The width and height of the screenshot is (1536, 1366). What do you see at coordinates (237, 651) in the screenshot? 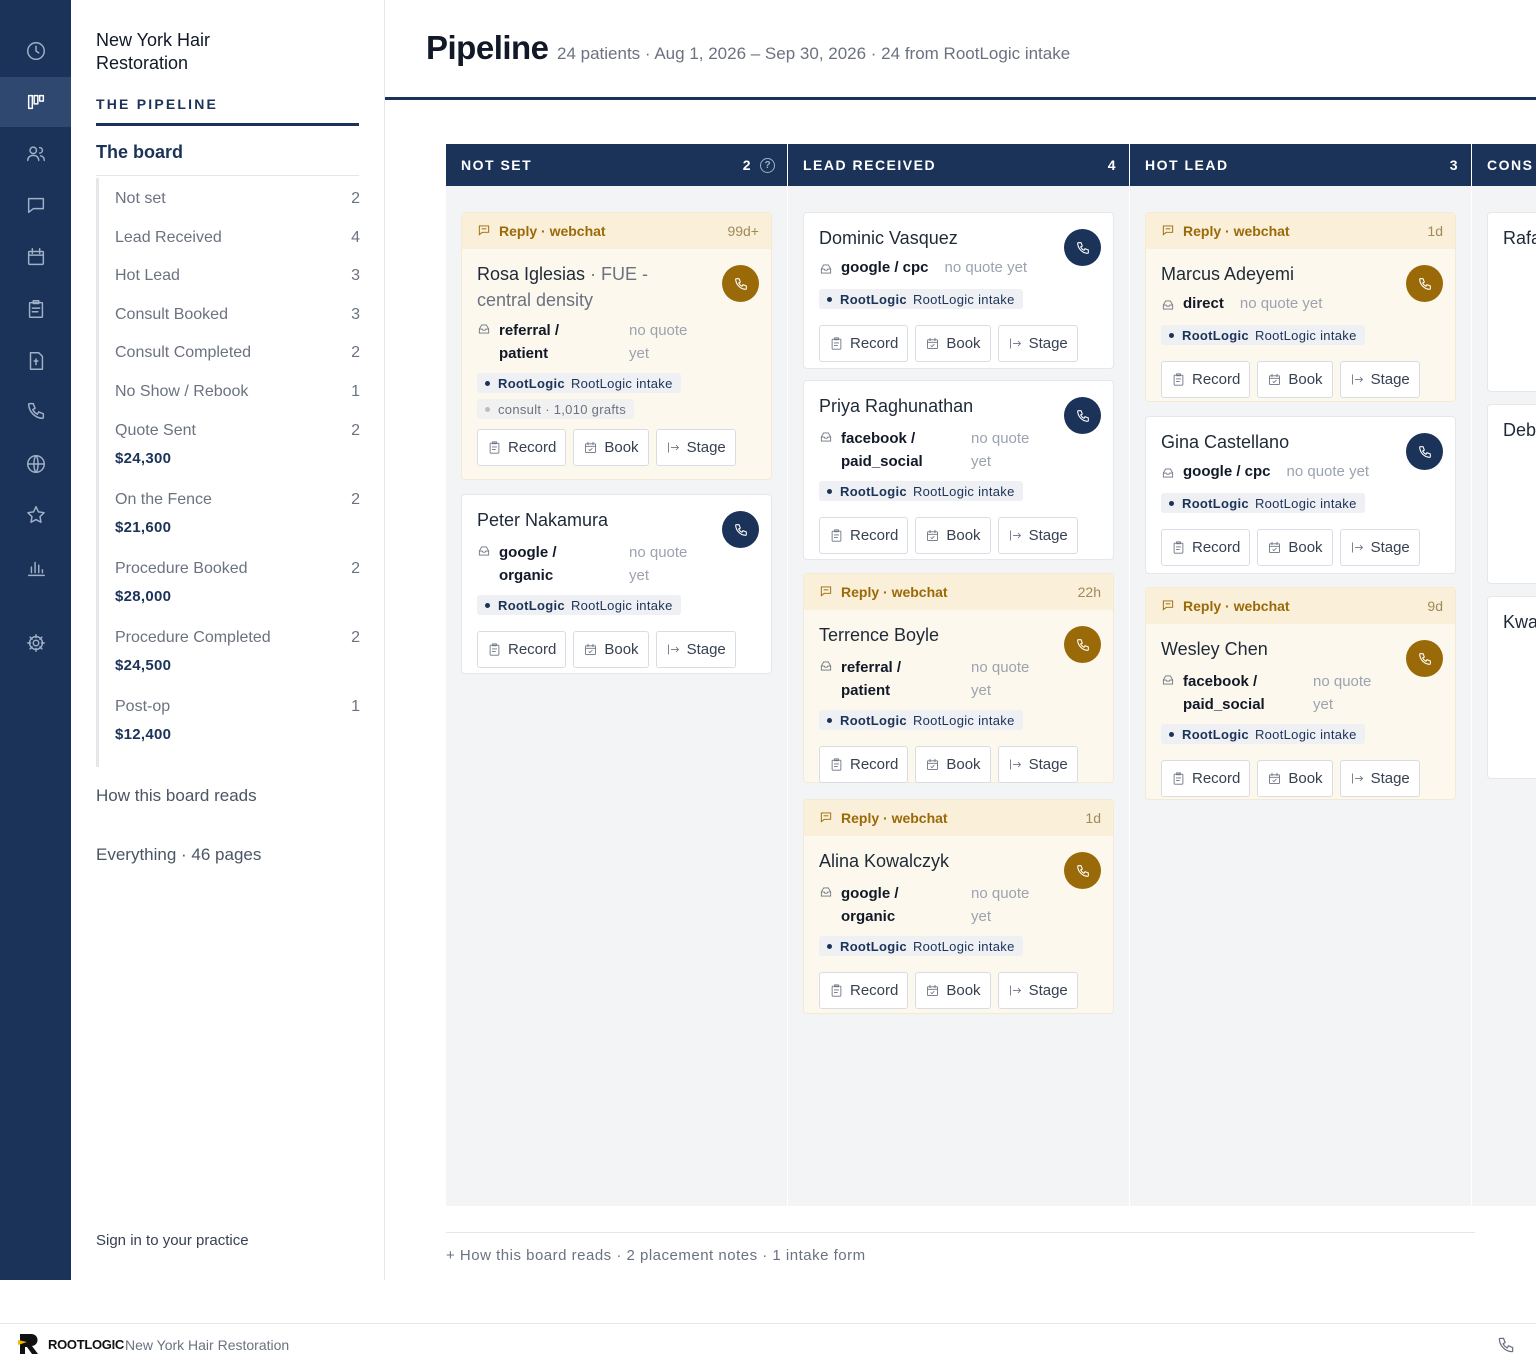
I see `sidebar-stage-item: Procedure Completed 2 $24,500` at bounding box center [237, 651].